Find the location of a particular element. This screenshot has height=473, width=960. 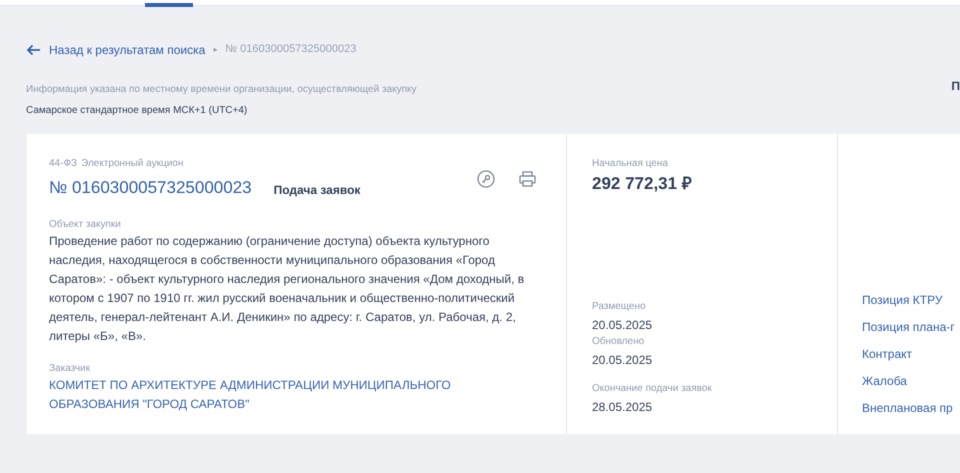

object-description: Проведение работ по содержанию (ограничение доступа) объекта культурного наследия, находящегося в собственности муниципального образования «Город Саратов»: - объект культурного наследия регионального значения «Дом доходный, в котором с 1907 по 1910 гг. жил русский военачальник и общественно-политический деятель, генерал-лейтенант А.И. Деникин» по адресу: г. Саратов, ул. Рабочая, д. 2, литеры «Б», «В». is located at coordinates (287, 288).